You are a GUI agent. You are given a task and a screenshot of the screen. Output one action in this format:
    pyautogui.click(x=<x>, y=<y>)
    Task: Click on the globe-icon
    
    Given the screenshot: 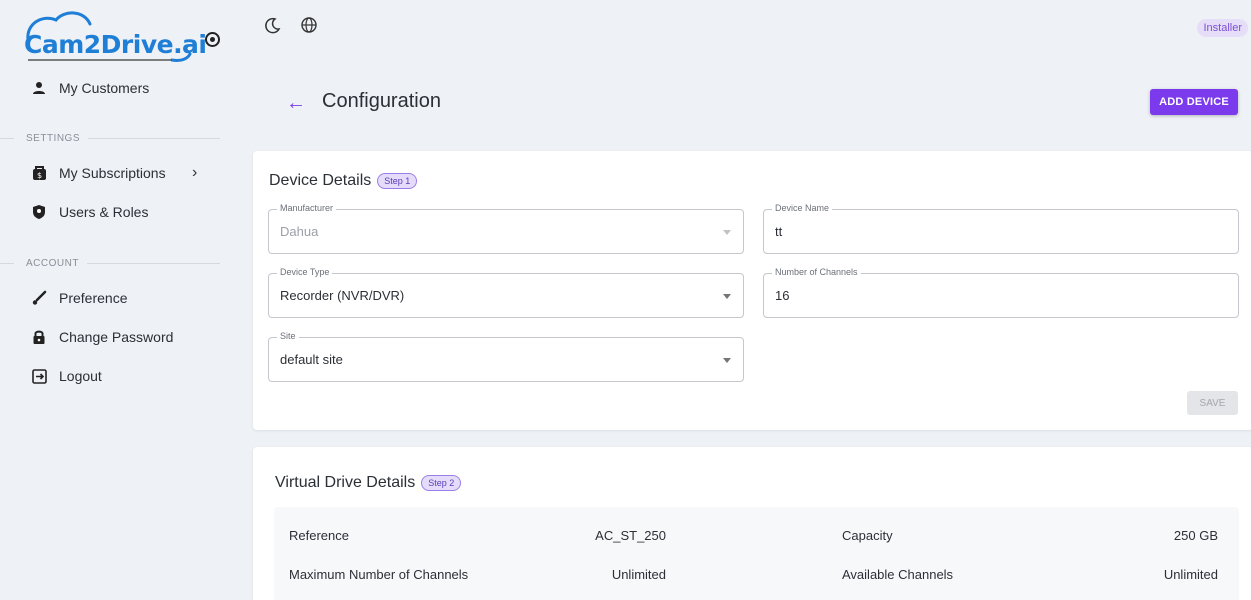 What is the action you would take?
    pyautogui.click(x=309, y=25)
    